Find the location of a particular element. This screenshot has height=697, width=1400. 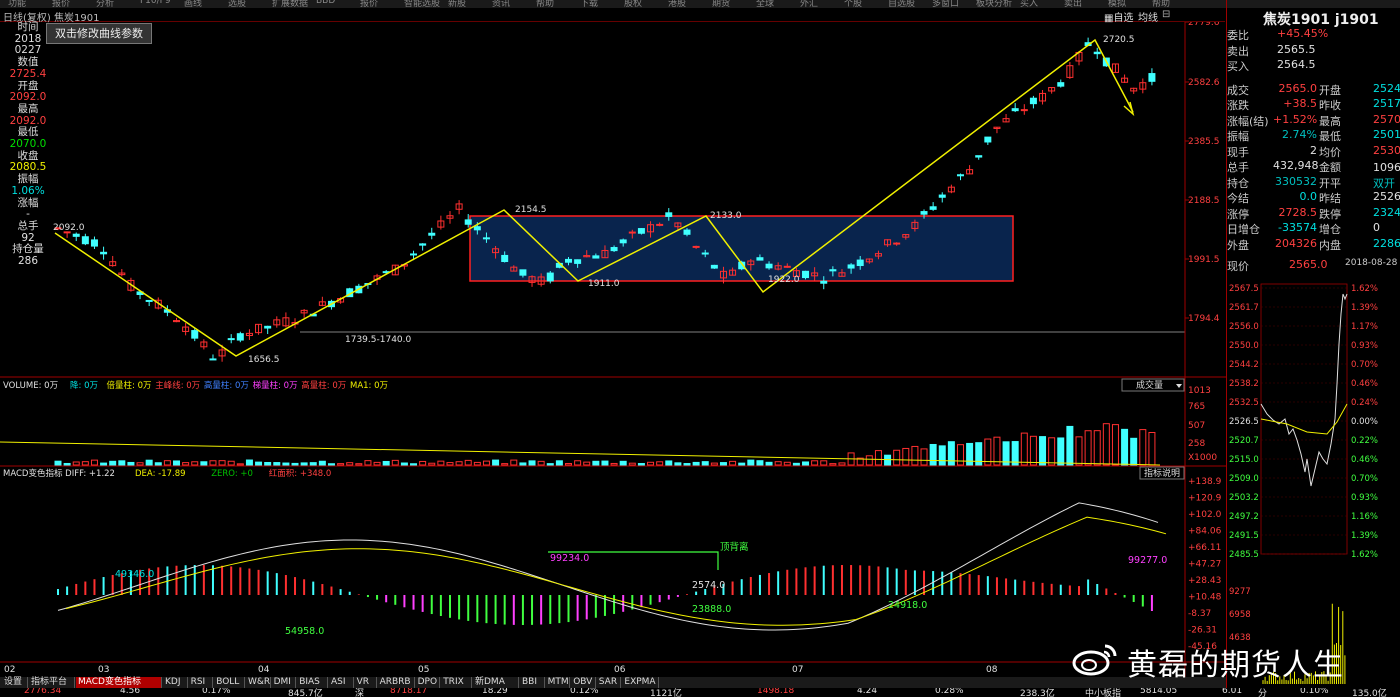

menu-item: 资讯 is located at coordinates (501, 4).